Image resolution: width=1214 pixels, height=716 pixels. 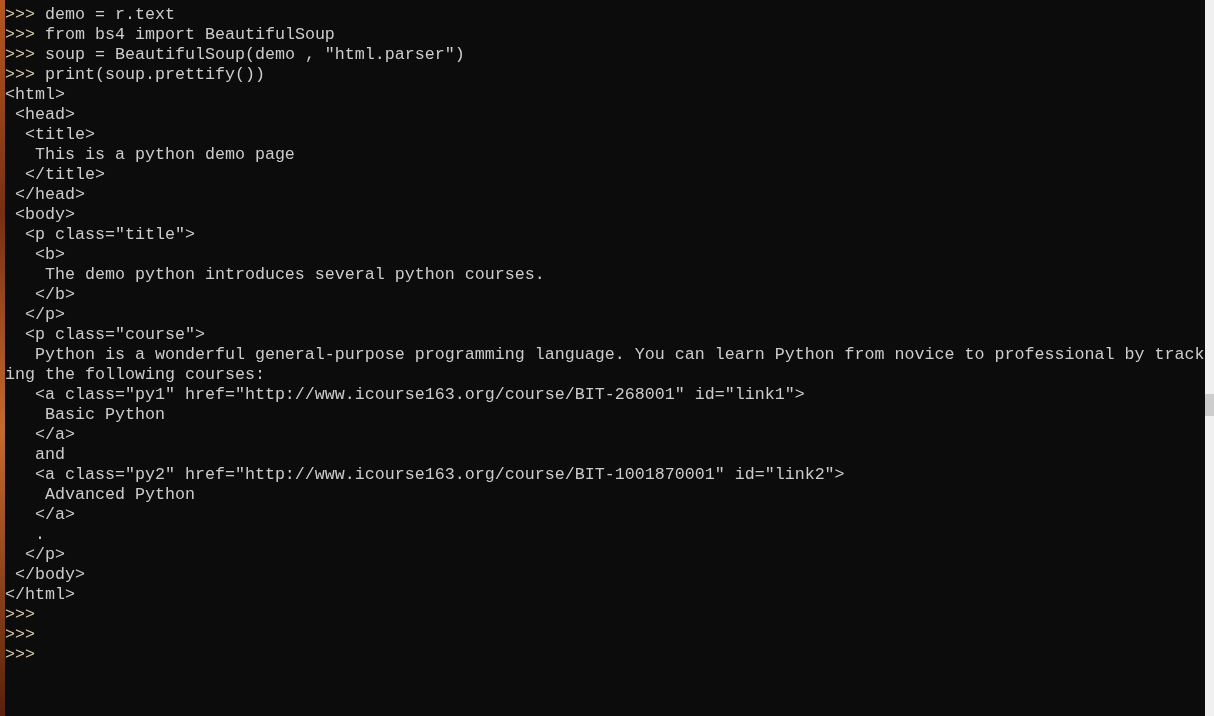 I want to click on output-line: <p class="course">, so click(x=114, y=334).